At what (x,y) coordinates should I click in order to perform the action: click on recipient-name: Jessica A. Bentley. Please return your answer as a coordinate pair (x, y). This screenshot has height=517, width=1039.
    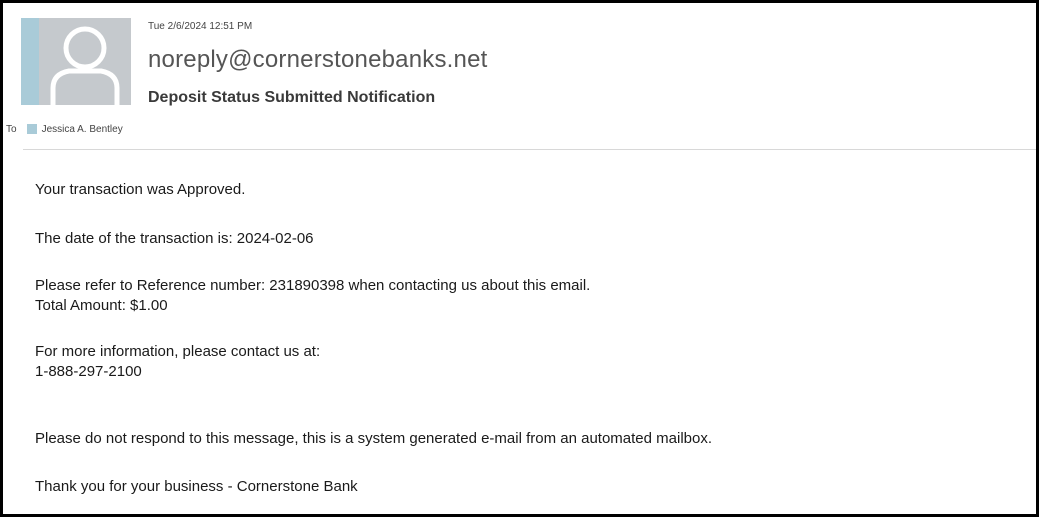
    Looking at the image, I should click on (82, 129).